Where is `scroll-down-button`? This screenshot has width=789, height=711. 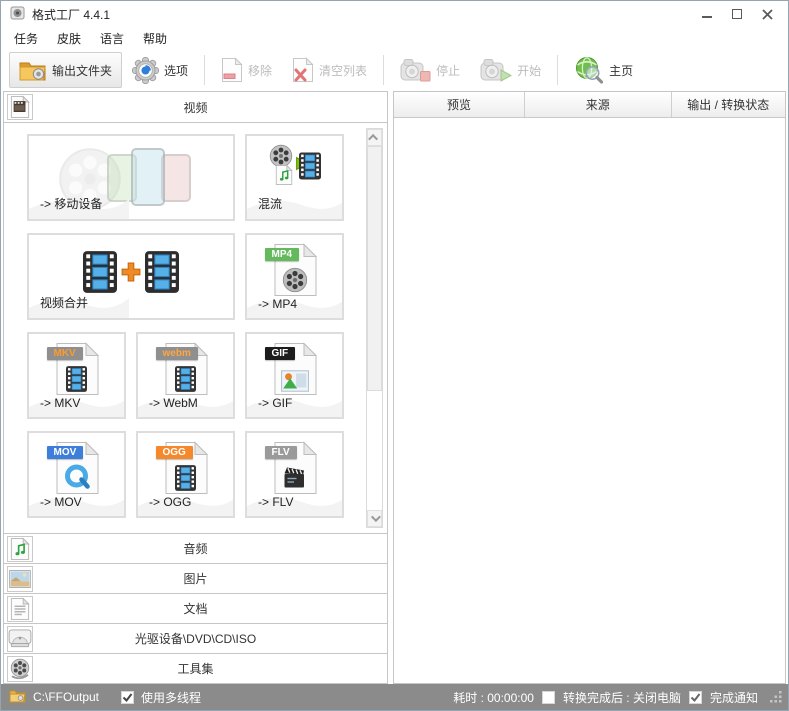 scroll-down-button is located at coordinates (374, 518).